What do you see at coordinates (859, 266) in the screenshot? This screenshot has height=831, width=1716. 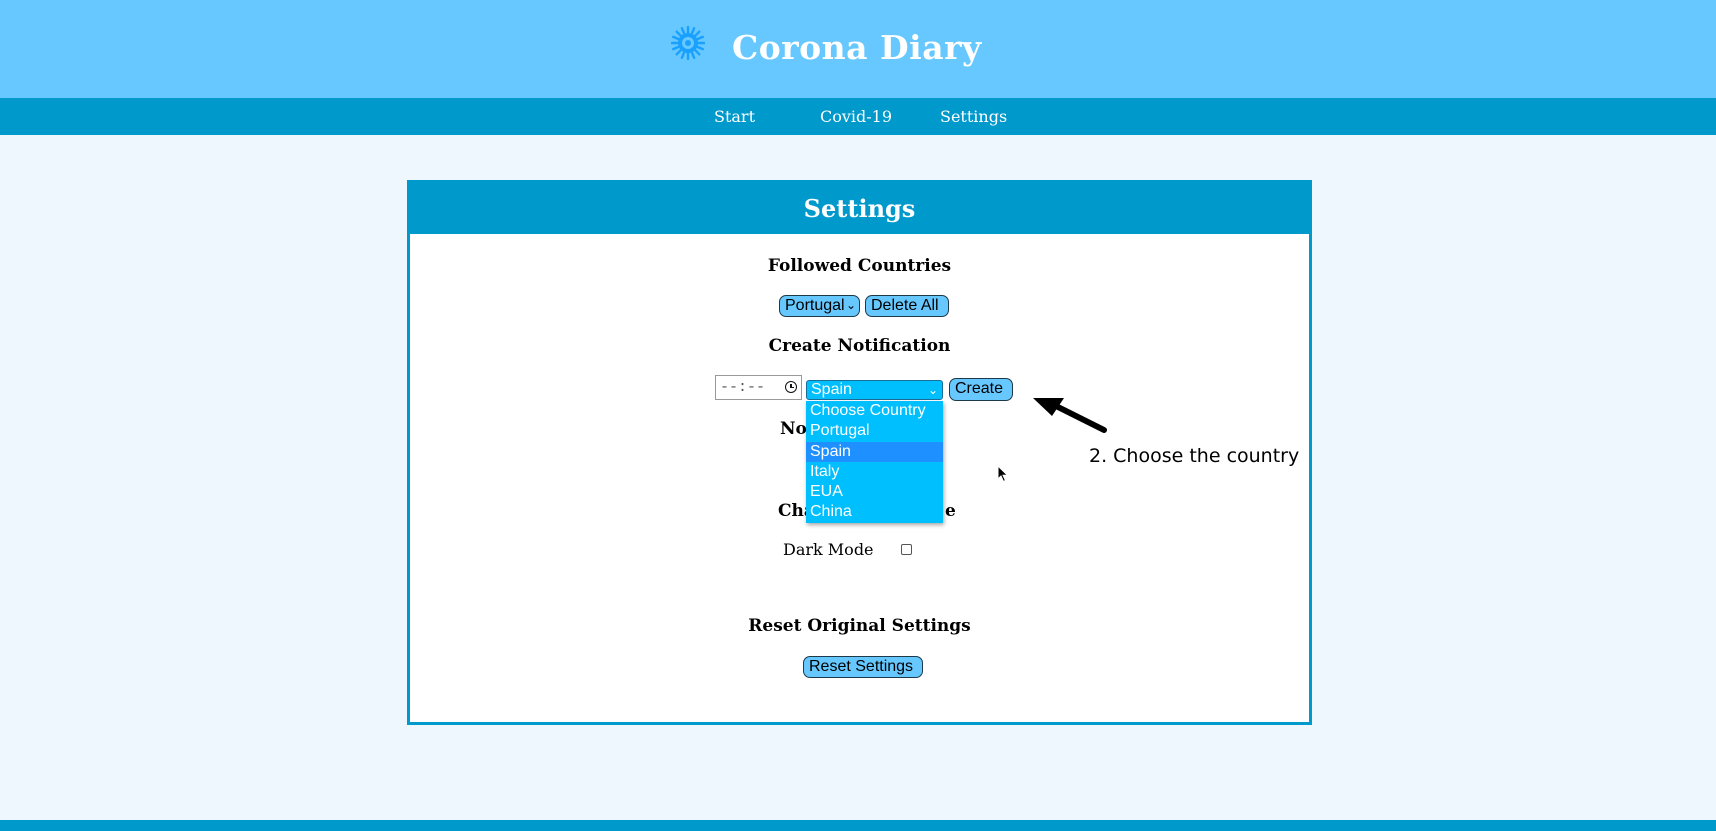 I see `followed-countries-heading: Followed Countries` at bounding box center [859, 266].